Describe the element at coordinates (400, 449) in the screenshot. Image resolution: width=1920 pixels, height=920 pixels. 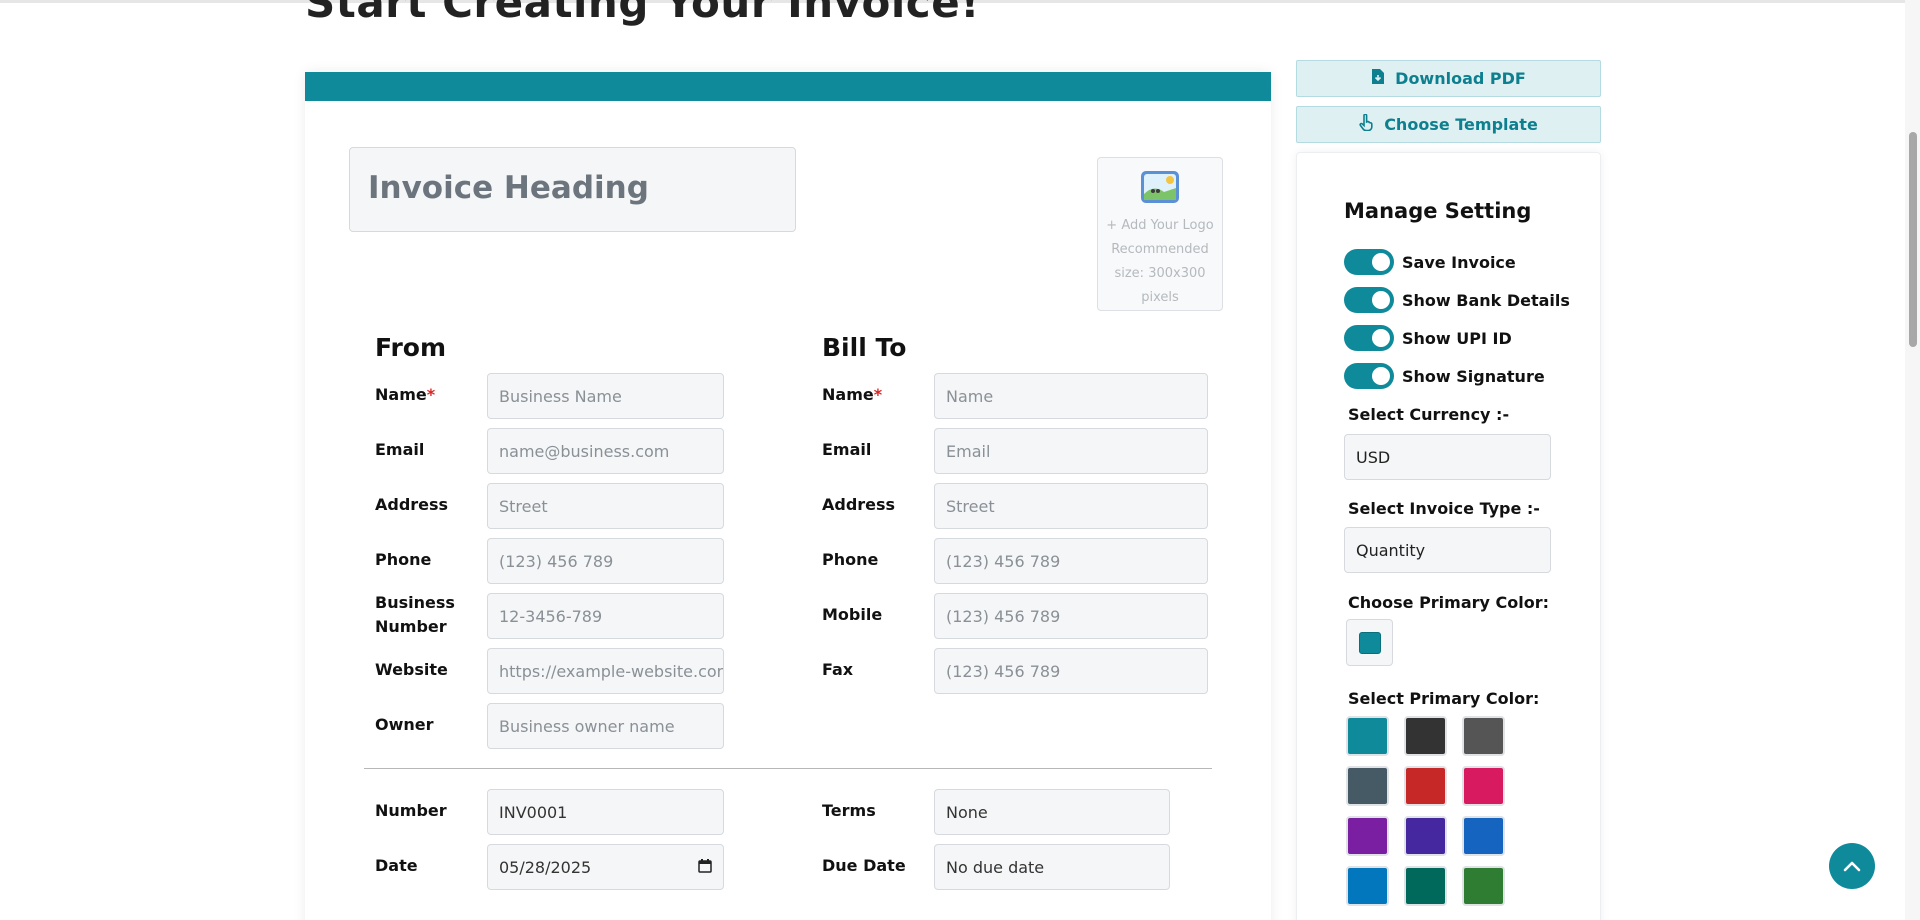
I see `from-email-label: Email` at that location.